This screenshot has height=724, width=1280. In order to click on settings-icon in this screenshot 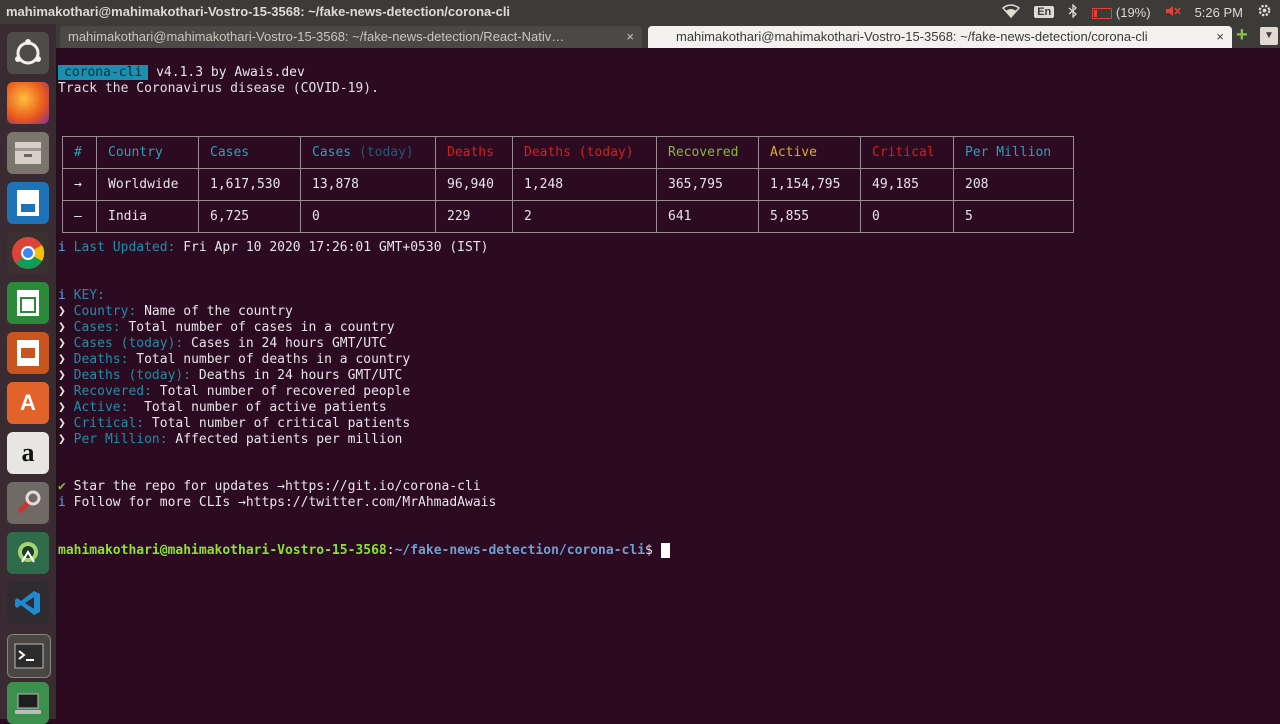, I will do `click(28, 503)`.